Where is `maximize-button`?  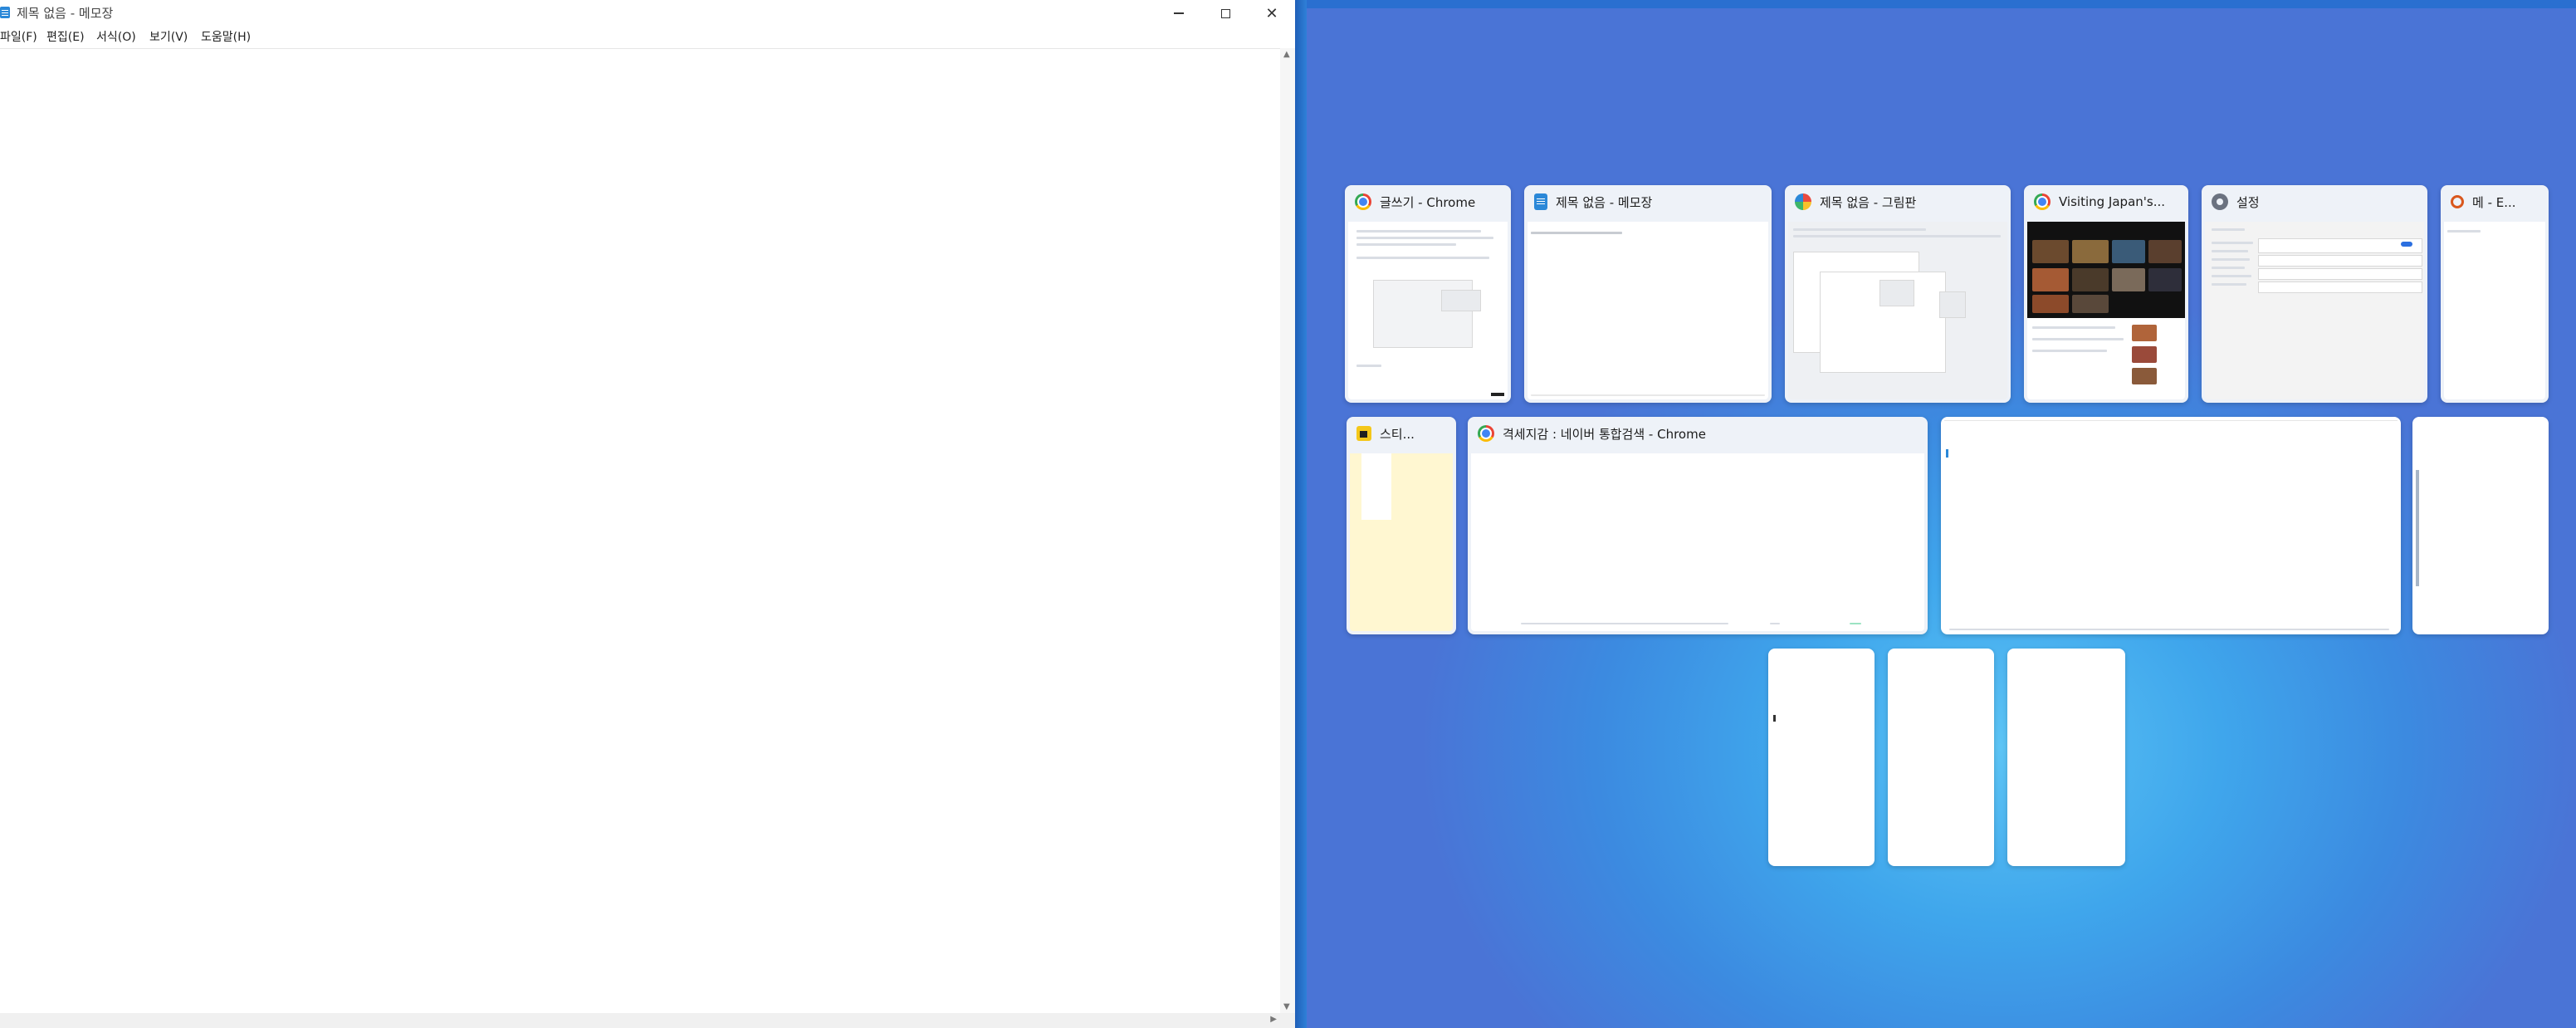
maximize-button is located at coordinates (1225, 13).